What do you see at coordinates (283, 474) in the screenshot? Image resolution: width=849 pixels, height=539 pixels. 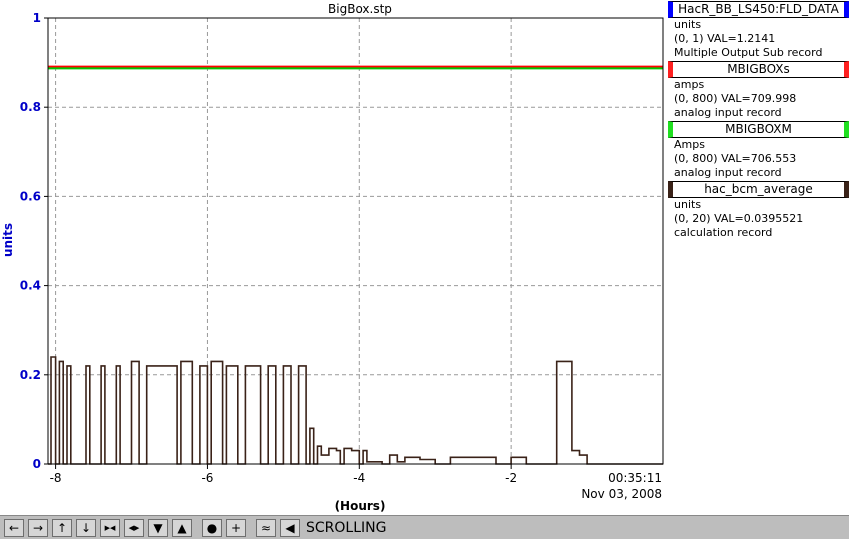 I see `x-tick-labels: -8 -6 -4 -2` at bounding box center [283, 474].